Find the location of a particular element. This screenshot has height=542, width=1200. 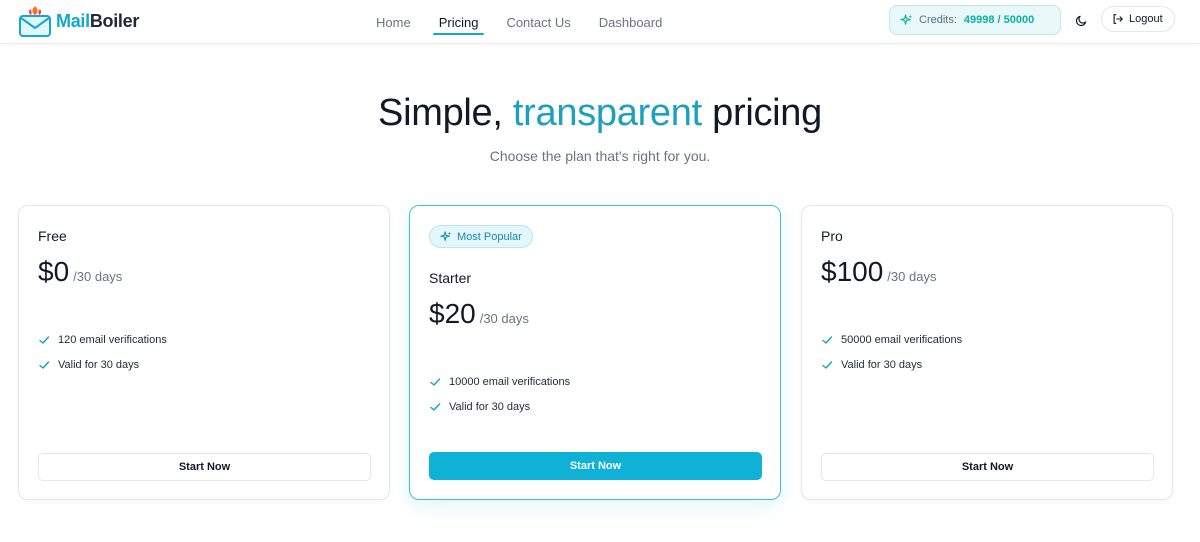

plan-name: Free is located at coordinates (52, 236).